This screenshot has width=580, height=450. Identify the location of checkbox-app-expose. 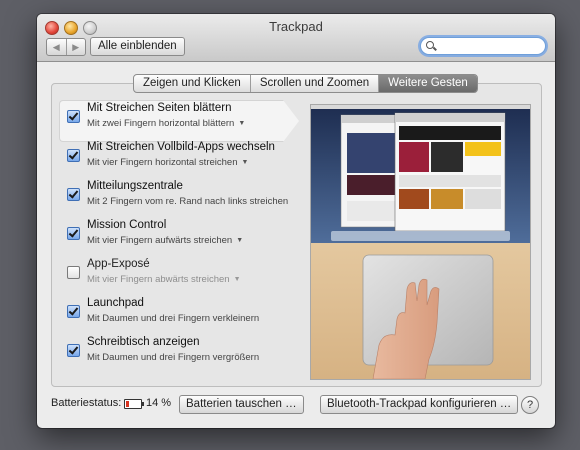
(73, 272).